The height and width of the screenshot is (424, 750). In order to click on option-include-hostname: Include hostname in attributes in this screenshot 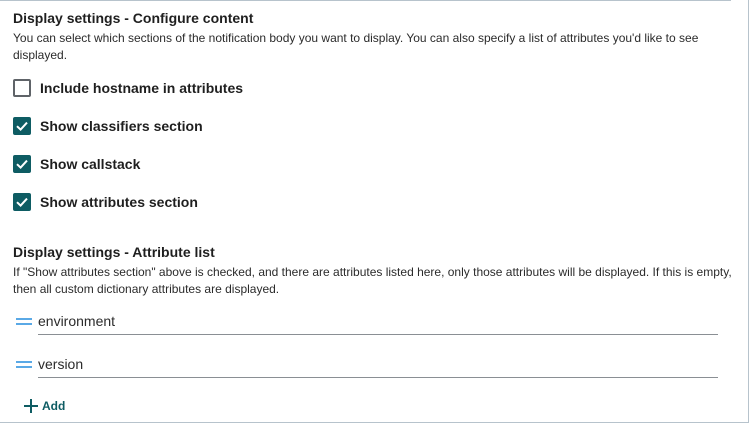, I will do `click(128, 88)`.